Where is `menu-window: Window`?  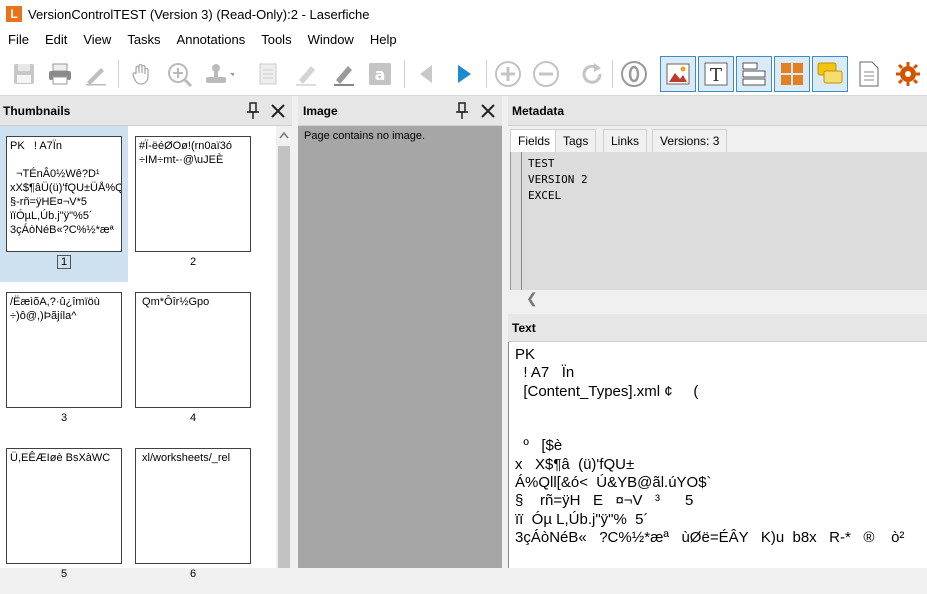 menu-window: Window is located at coordinates (331, 40).